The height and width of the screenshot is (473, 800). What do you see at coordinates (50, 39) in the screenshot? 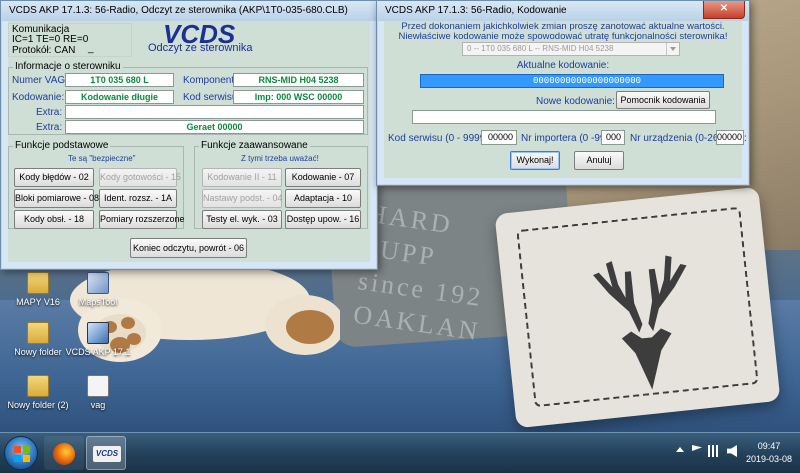
I see `comm-status: IC=1 TE=0 RE=0` at bounding box center [50, 39].